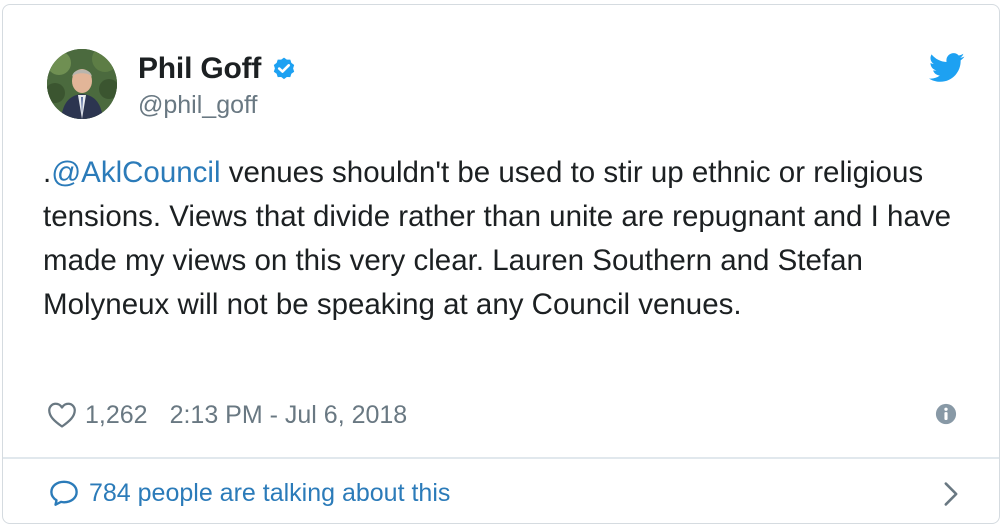 This screenshot has height=530, width=1006. I want to click on avatar-photo, so click(82, 84).